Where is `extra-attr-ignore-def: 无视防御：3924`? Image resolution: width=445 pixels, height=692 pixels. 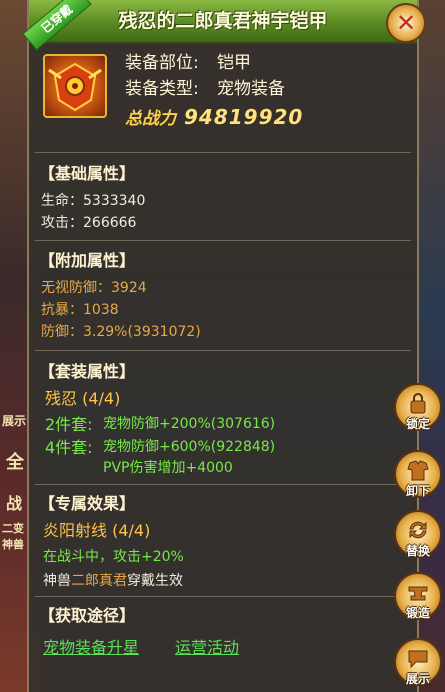
extra-attr-ignore-def: 无视防御：3924 is located at coordinates (94, 288).